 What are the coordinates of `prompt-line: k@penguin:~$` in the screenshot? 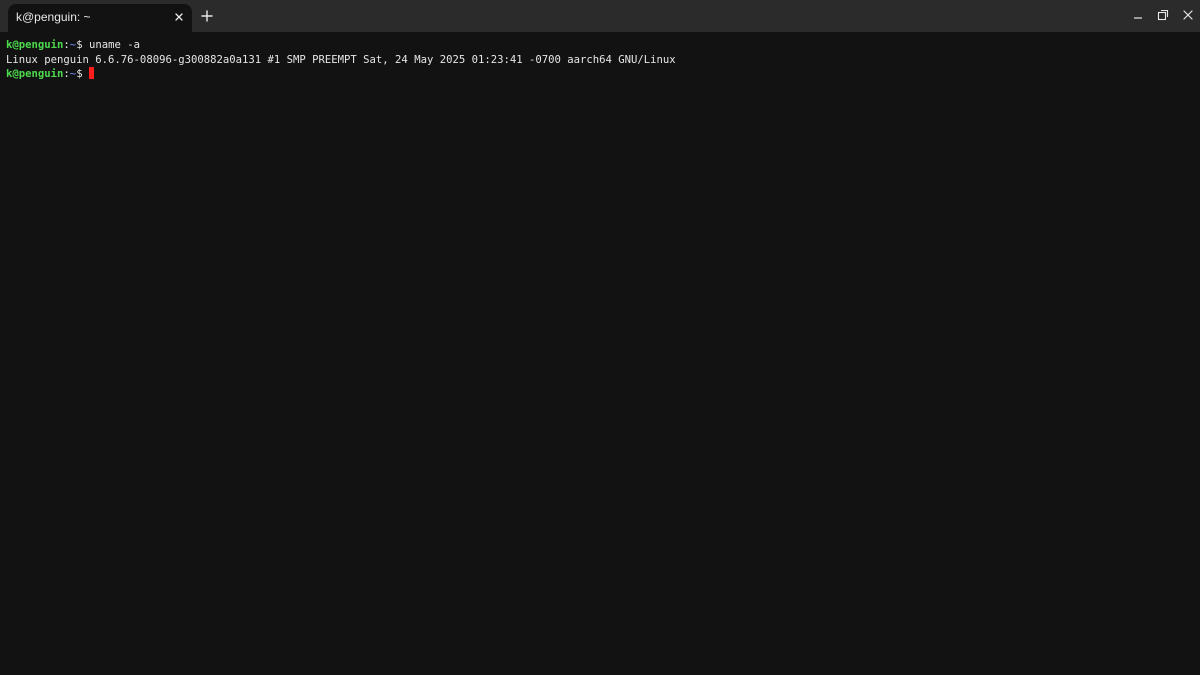 It's located at (50, 74).